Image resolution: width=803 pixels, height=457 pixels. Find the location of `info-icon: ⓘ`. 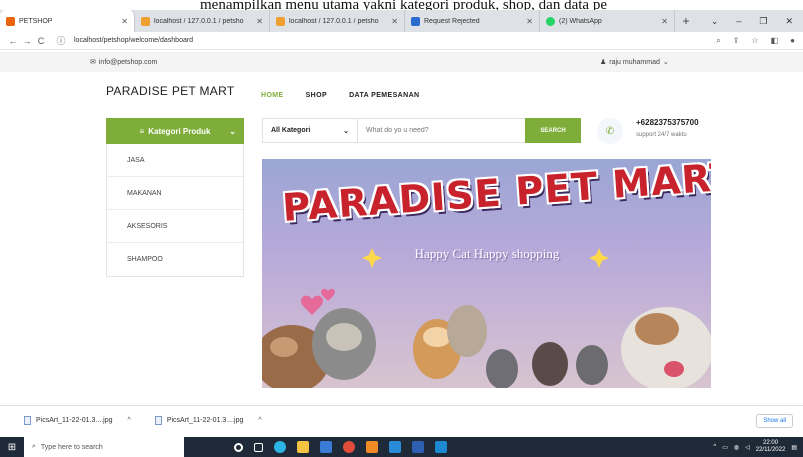

info-icon: ⓘ is located at coordinates (61, 41).